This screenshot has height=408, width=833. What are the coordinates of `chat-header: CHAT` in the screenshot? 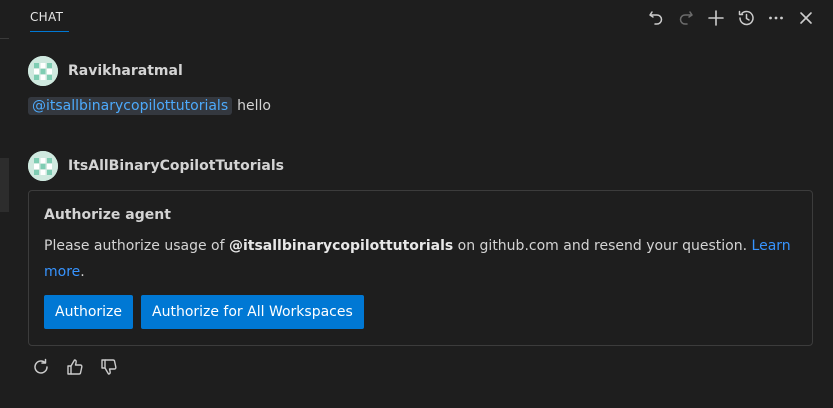 It's located at (416, 18).